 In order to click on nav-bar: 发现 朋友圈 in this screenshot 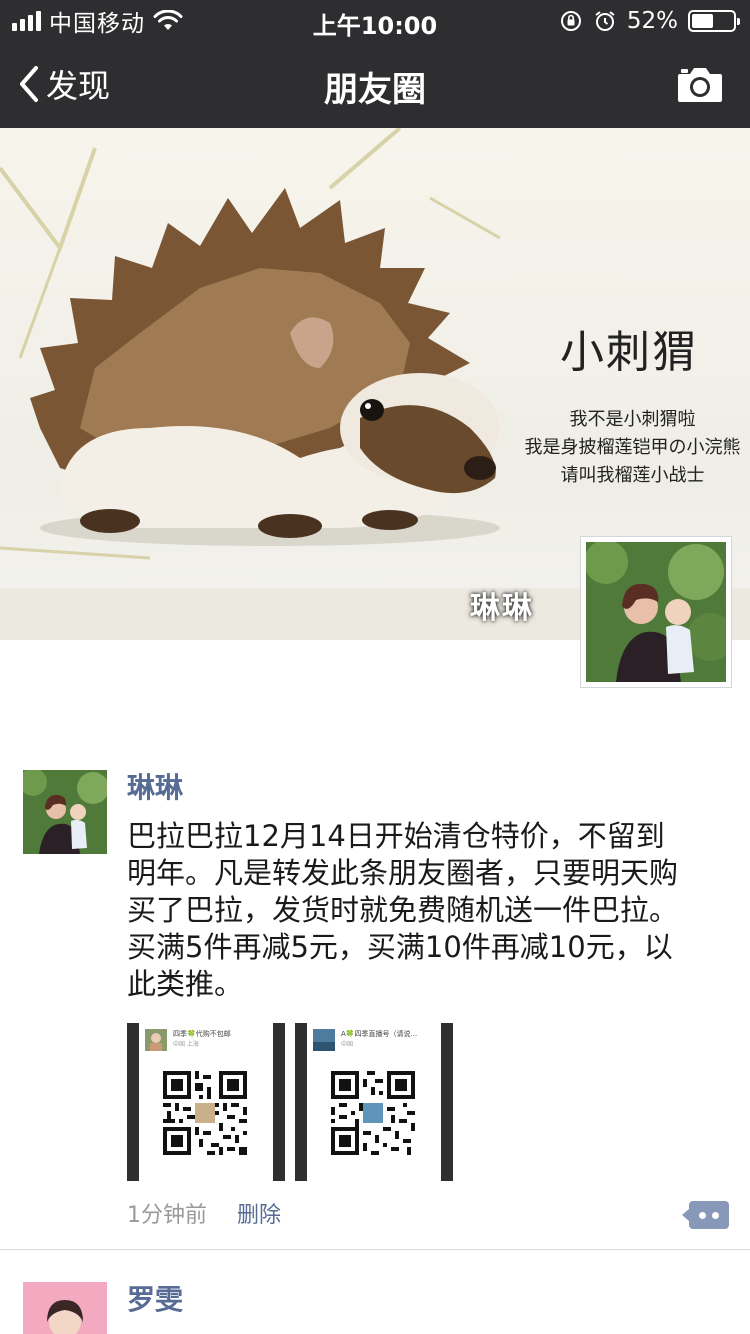, I will do `click(375, 84)`.